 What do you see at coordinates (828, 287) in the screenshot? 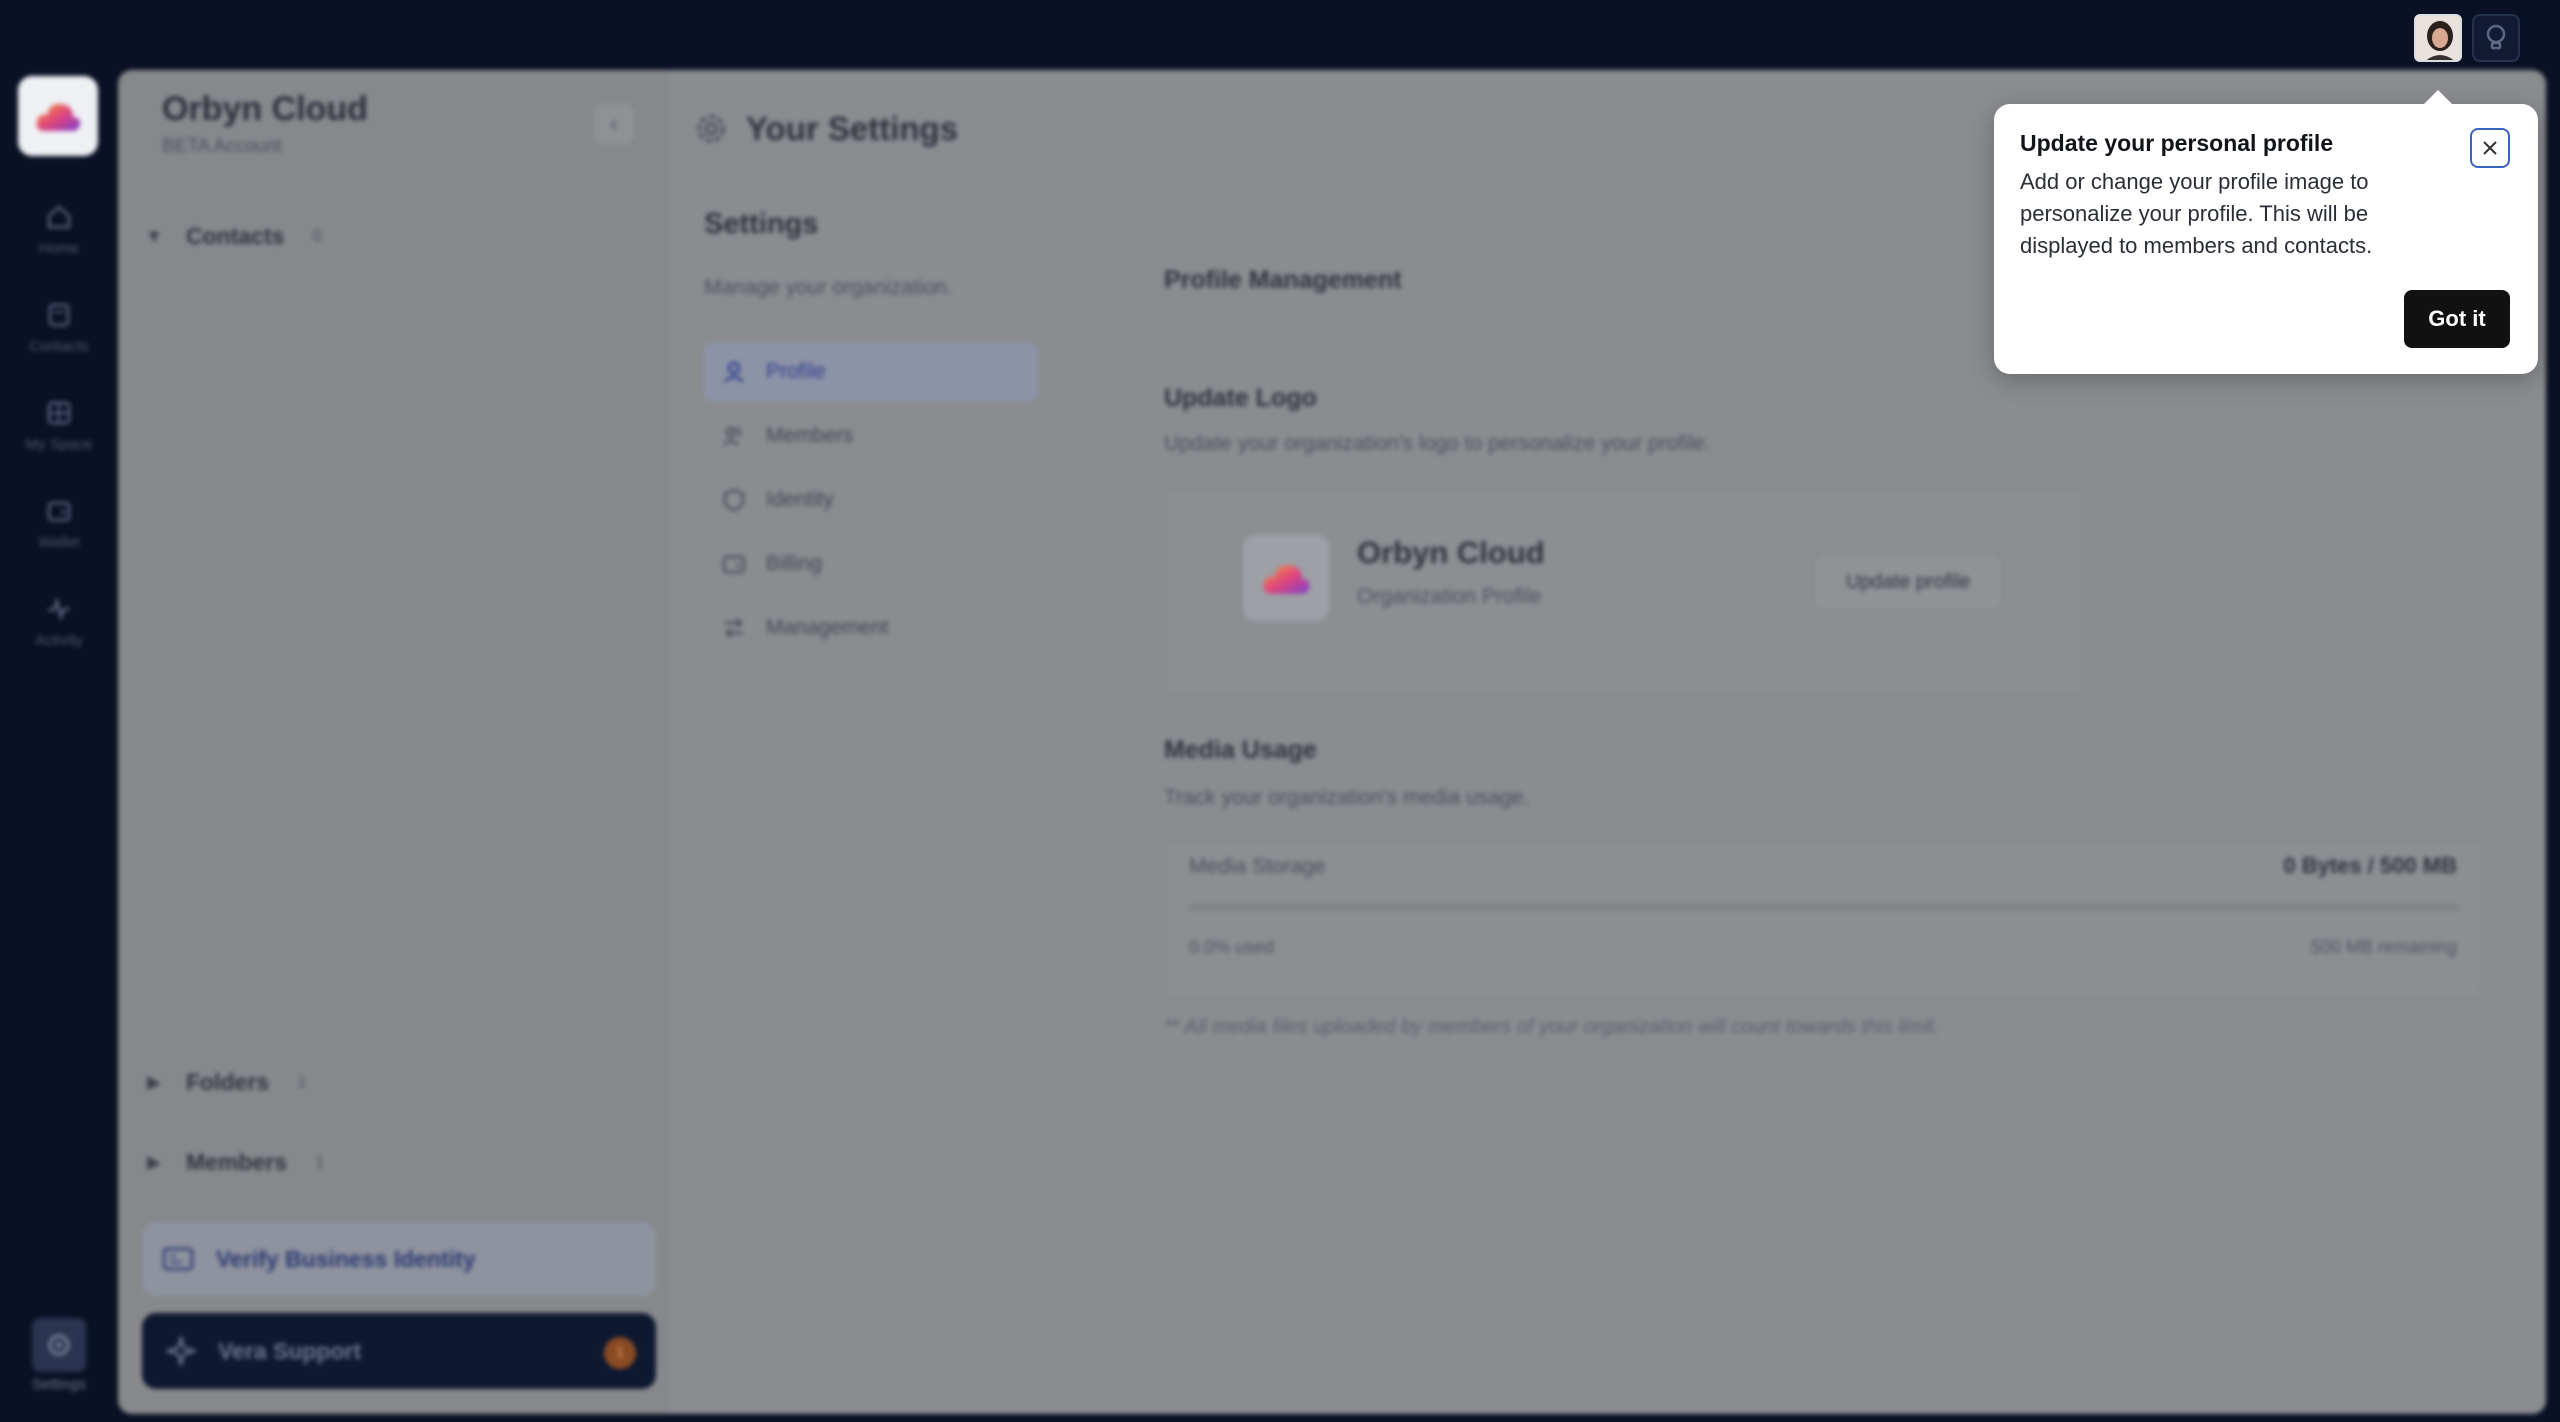
I see `settings-subheading: Manage your organization.` at bounding box center [828, 287].